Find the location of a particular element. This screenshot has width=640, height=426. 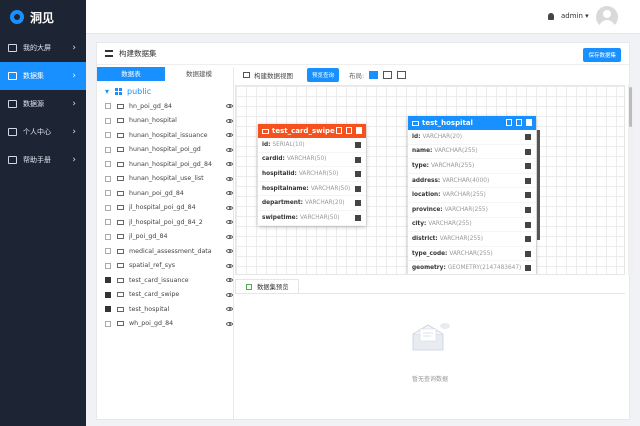

schema-node: ▾ public is located at coordinates (165, 91).